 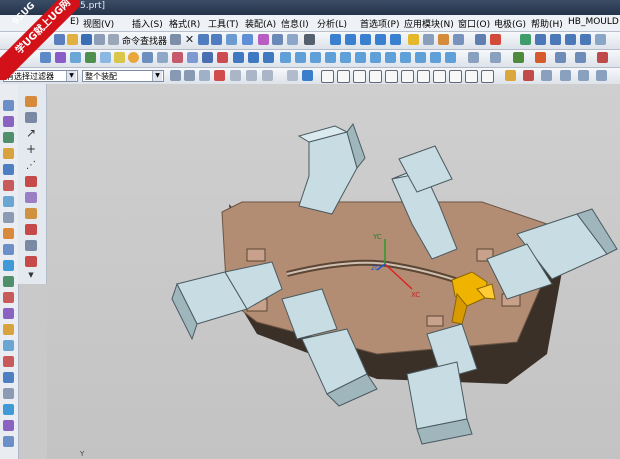 I want to click on snap-lock-icon, so click(x=565, y=75).